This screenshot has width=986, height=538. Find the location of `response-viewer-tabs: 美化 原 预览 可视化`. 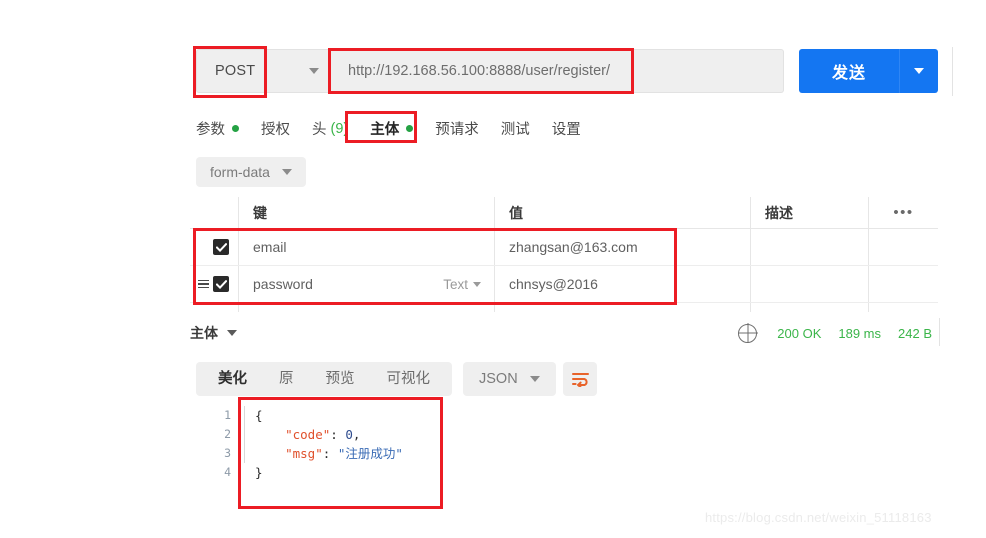

response-viewer-tabs: 美化 原 预览 可视化 is located at coordinates (324, 379).